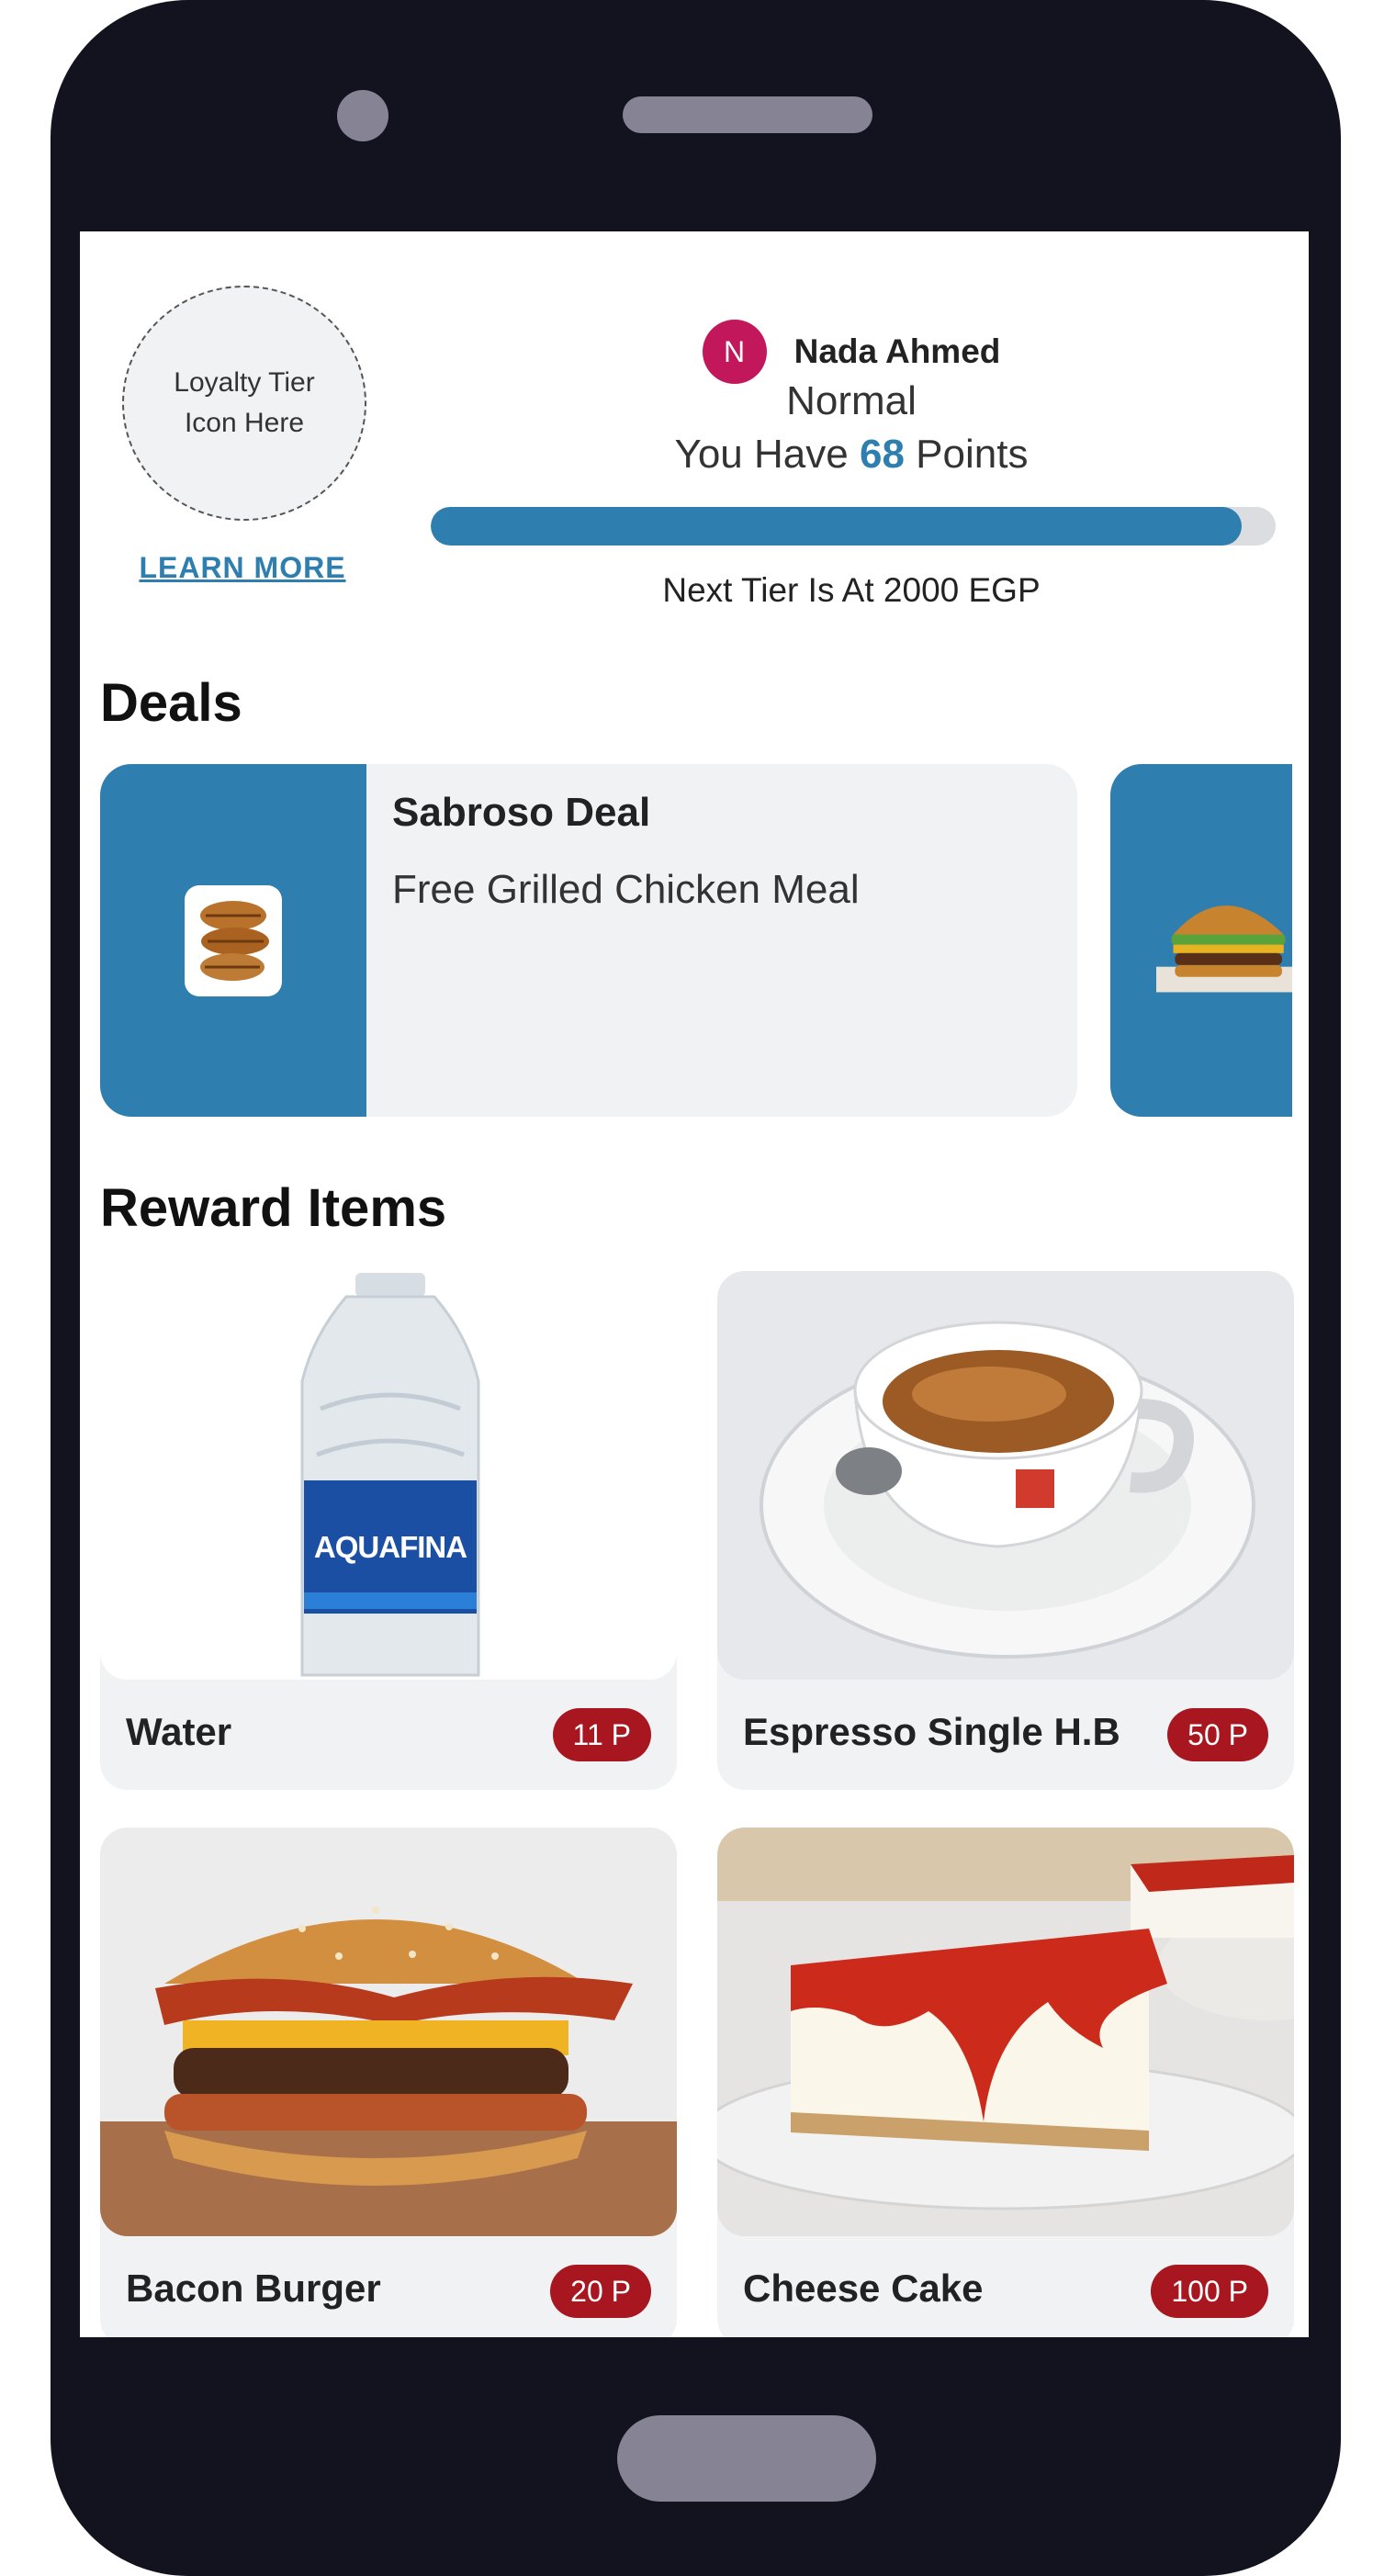 The image size is (1373, 2576). What do you see at coordinates (179, 1731) in the screenshot?
I see `reward-item-name: Water` at bounding box center [179, 1731].